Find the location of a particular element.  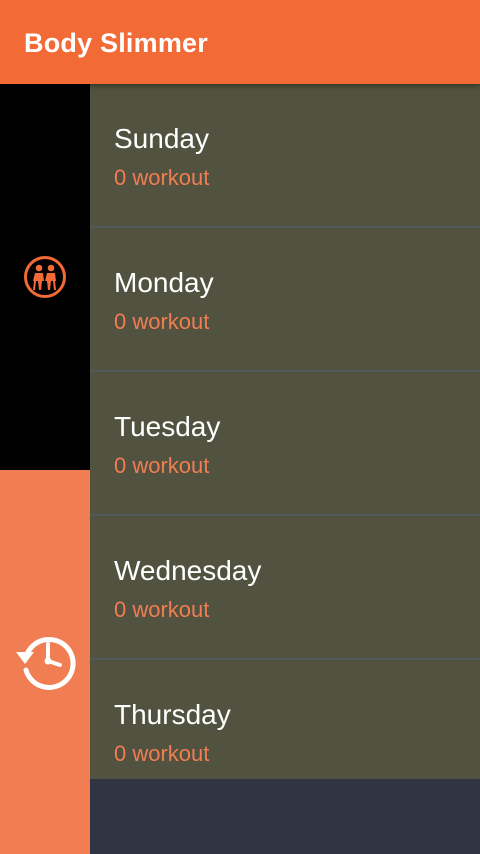

day-name: Wednesday is located at coordinates (188, 570).